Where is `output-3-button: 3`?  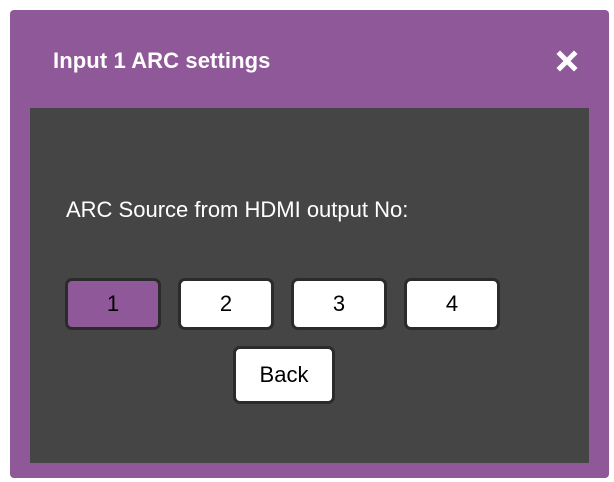
output-3-button: 3 is located at coordinates (339, 304).